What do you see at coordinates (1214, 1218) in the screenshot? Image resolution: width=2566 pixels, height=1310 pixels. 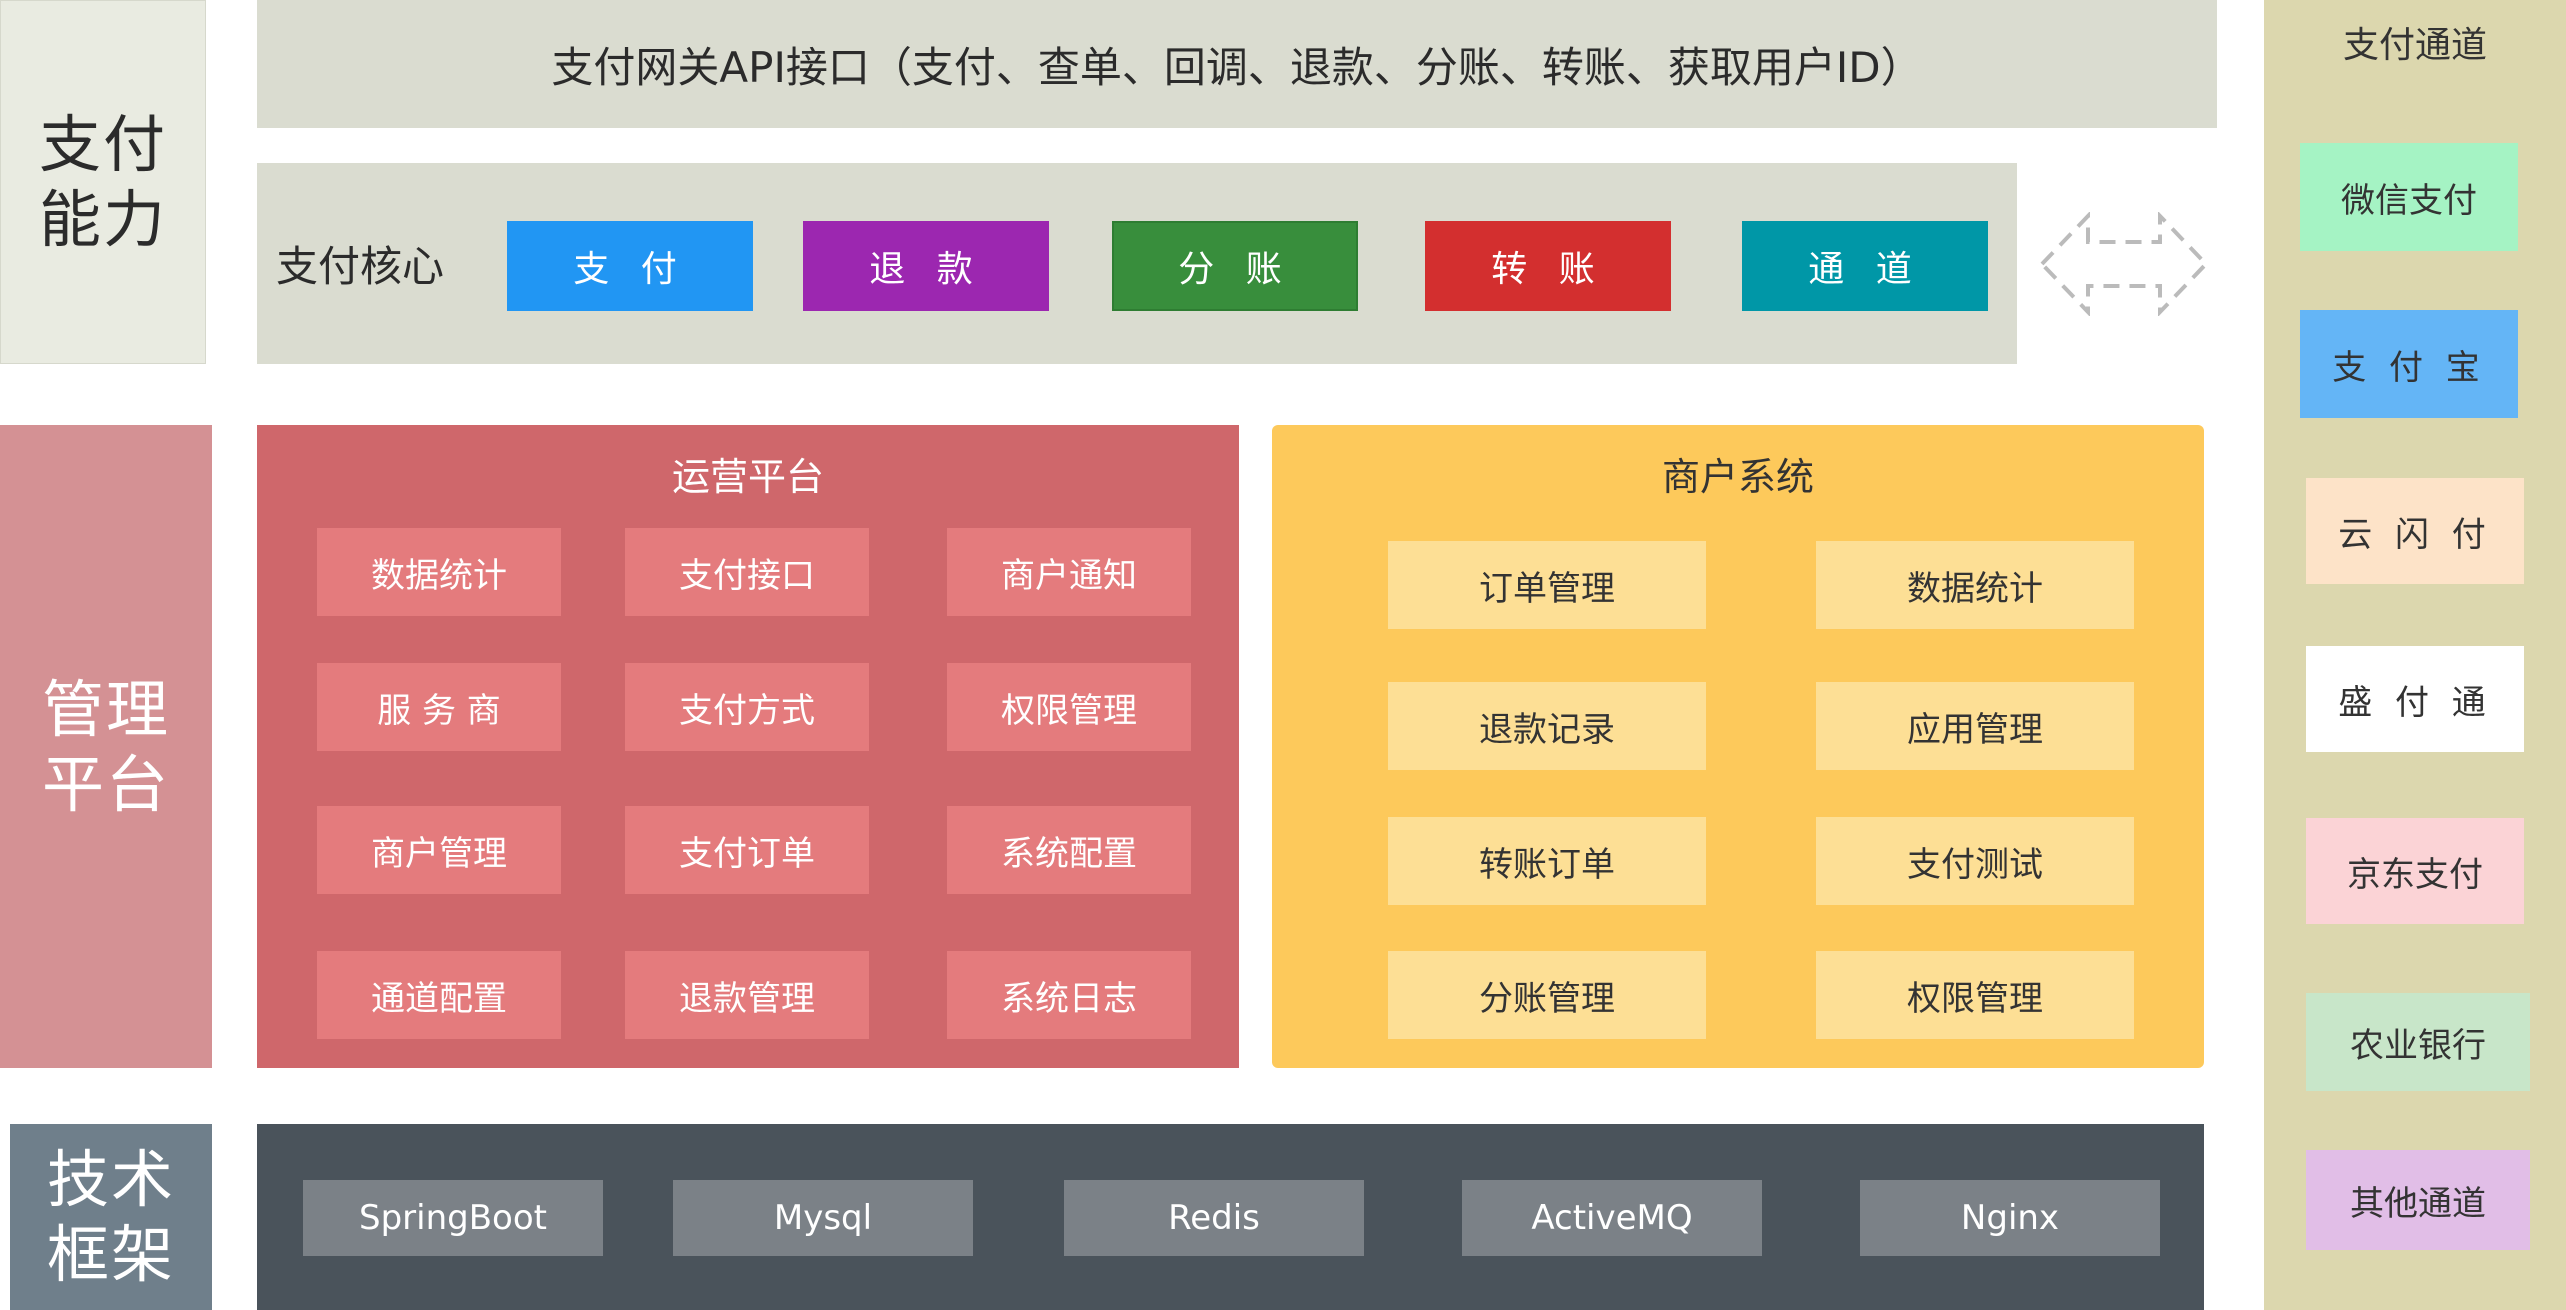 I see `tech-item-redis: Redis` at bounding box center [1214, 1218].